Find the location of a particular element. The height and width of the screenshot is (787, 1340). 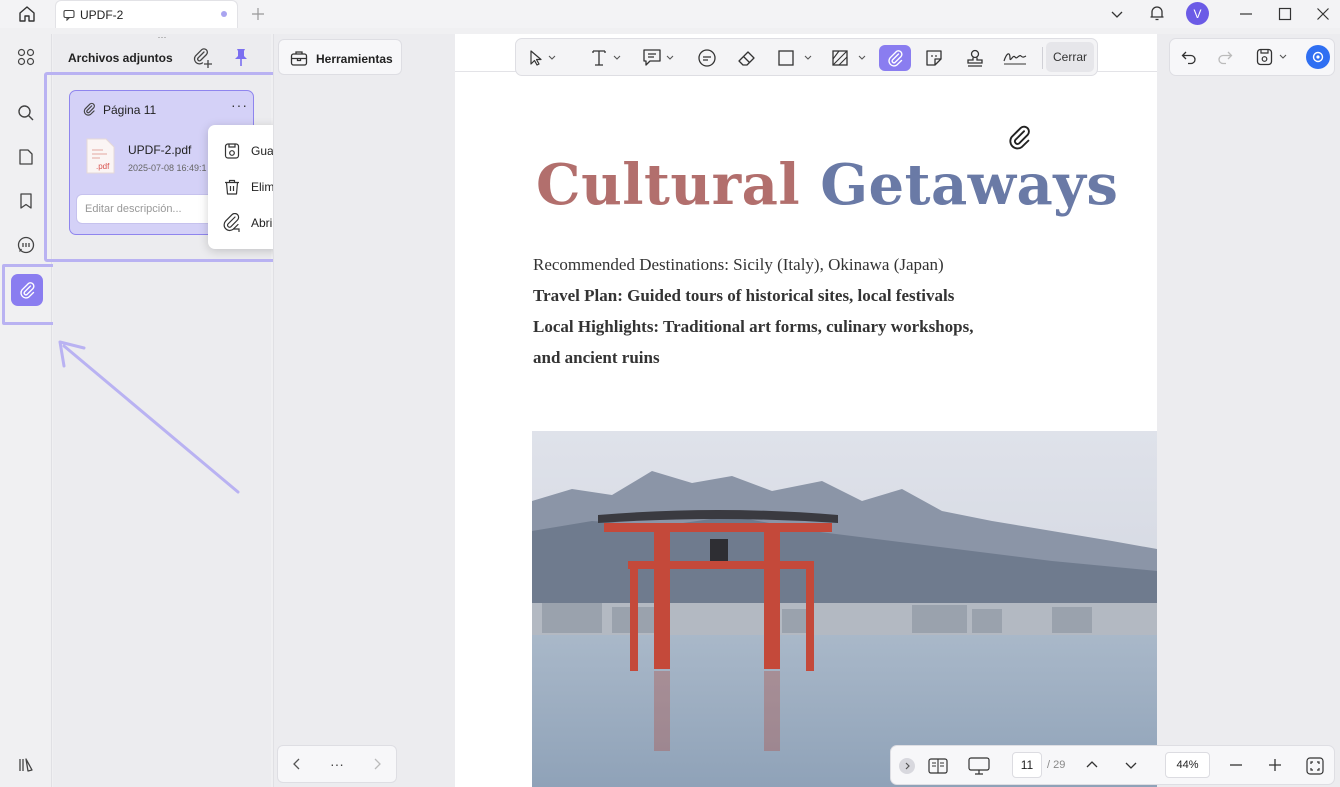

zoom-level-input: 44% is located at coordinates (1187, 765).